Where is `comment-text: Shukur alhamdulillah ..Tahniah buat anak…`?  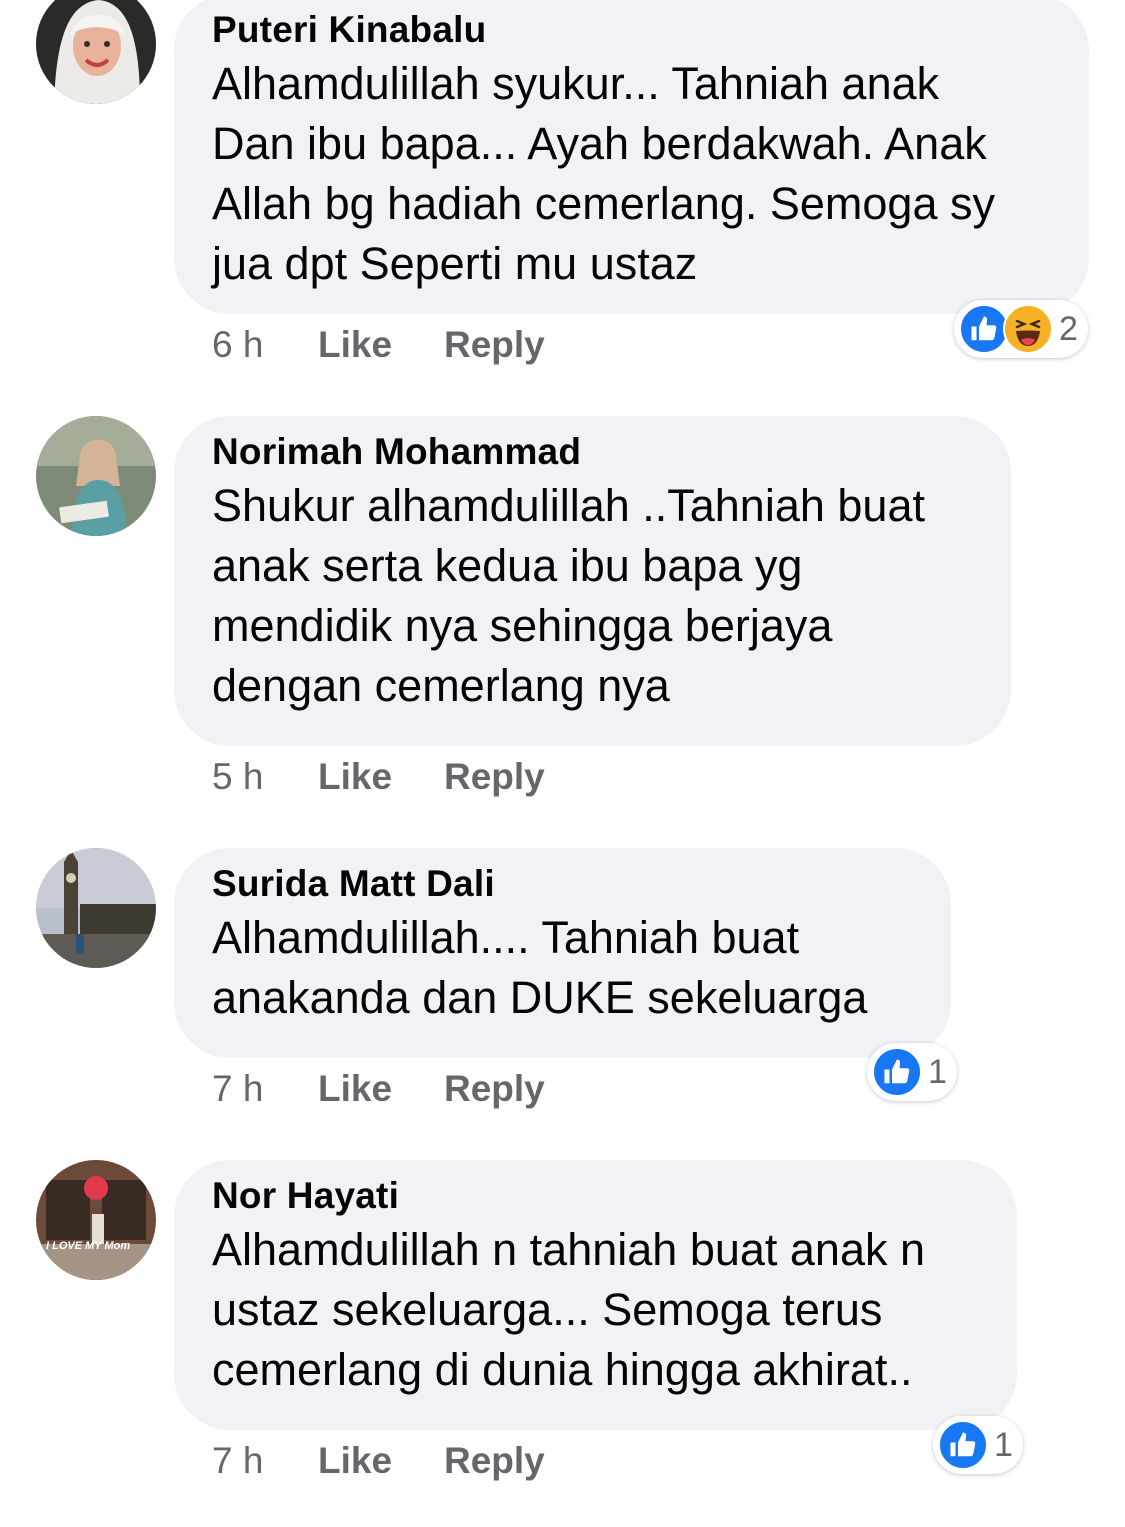
comment-text: Shukur alhamdulillah ..Tahniah buat anak… is located at coordinates (568, 595).